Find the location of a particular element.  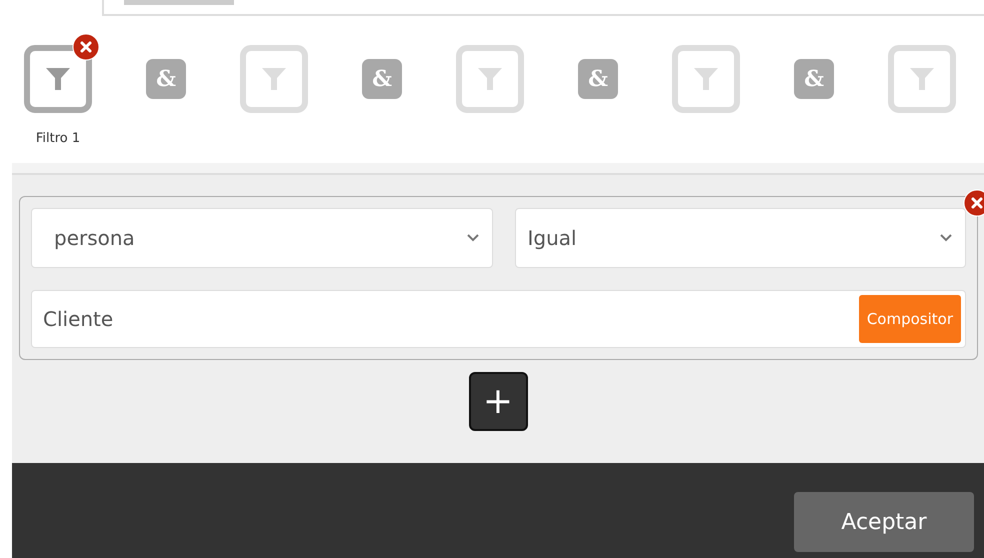

filter-step is located at coordinates (58, 79).